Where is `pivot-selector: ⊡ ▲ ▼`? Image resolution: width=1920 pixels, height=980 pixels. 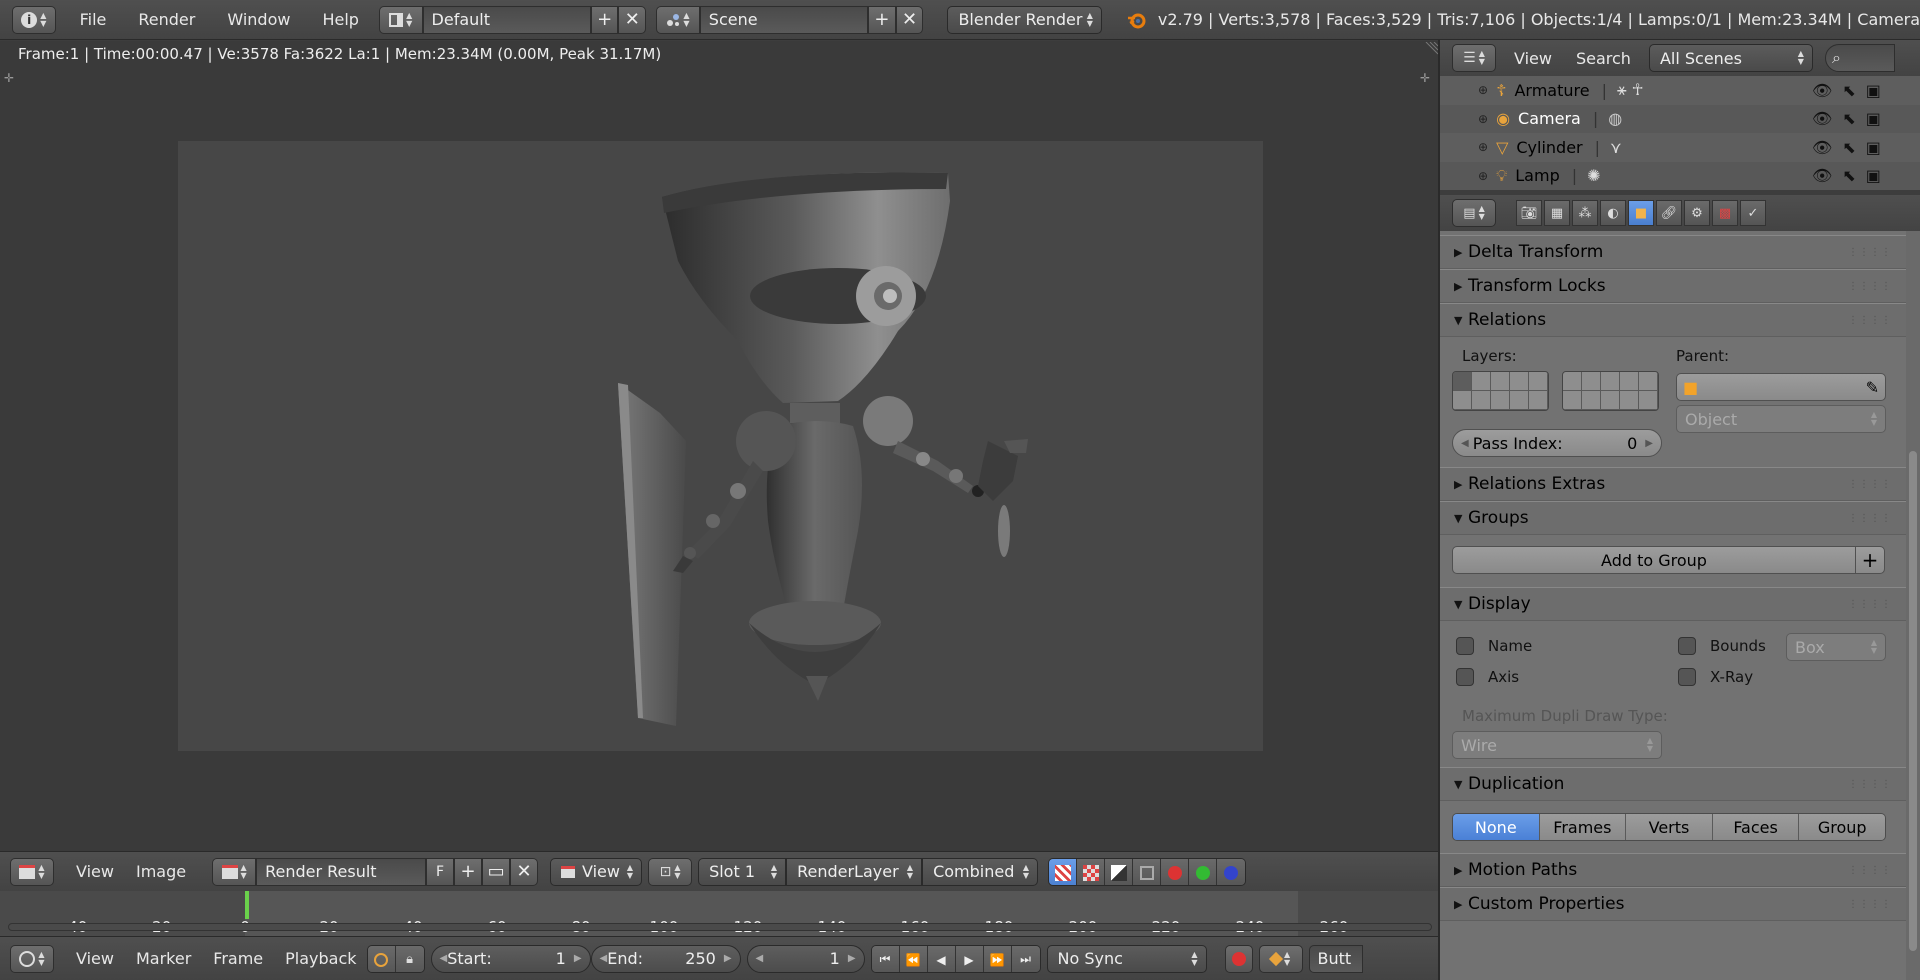 pivot-selector: ⊡ ▲ ▼ is located at coordinates (670, 871).